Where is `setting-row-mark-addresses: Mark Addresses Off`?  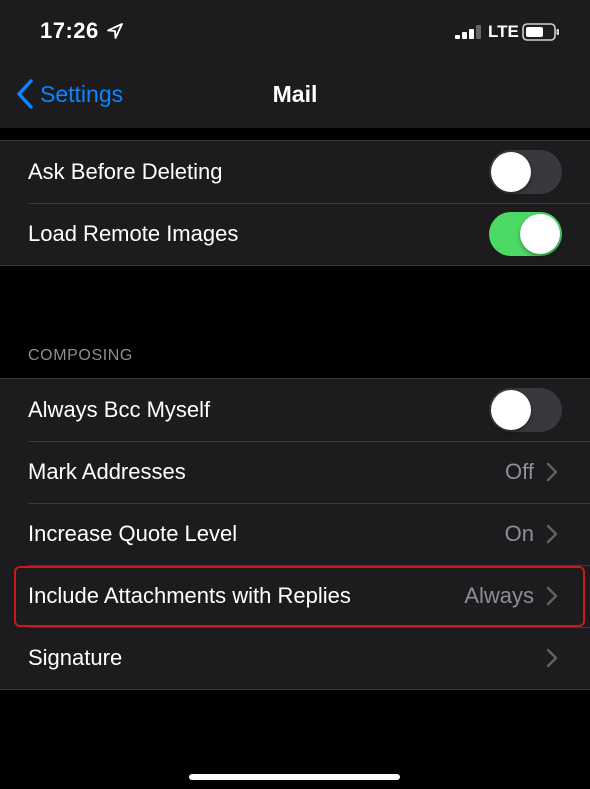
setting-row-mark-addresses: Mark Addresses Off is located at coordinates (295, 472).